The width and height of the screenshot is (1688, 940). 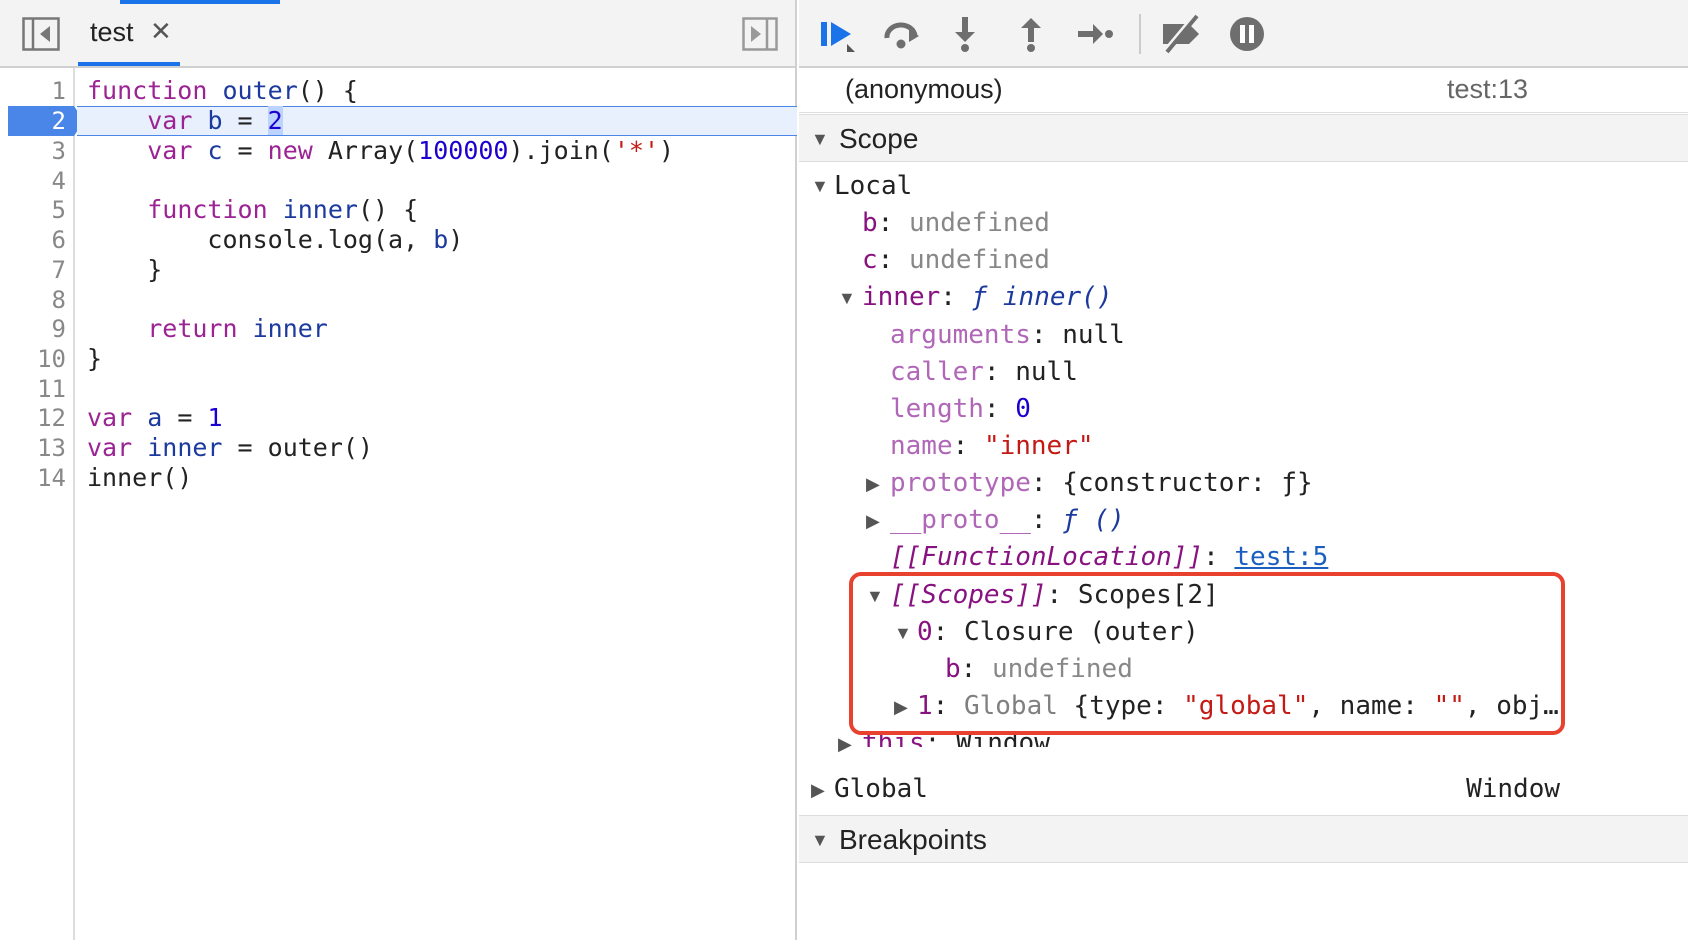 What do you see at coordinates (960, 409) in the screenshot?
I see `tree-row-length: length: 0` at bounding box center [960, 409].